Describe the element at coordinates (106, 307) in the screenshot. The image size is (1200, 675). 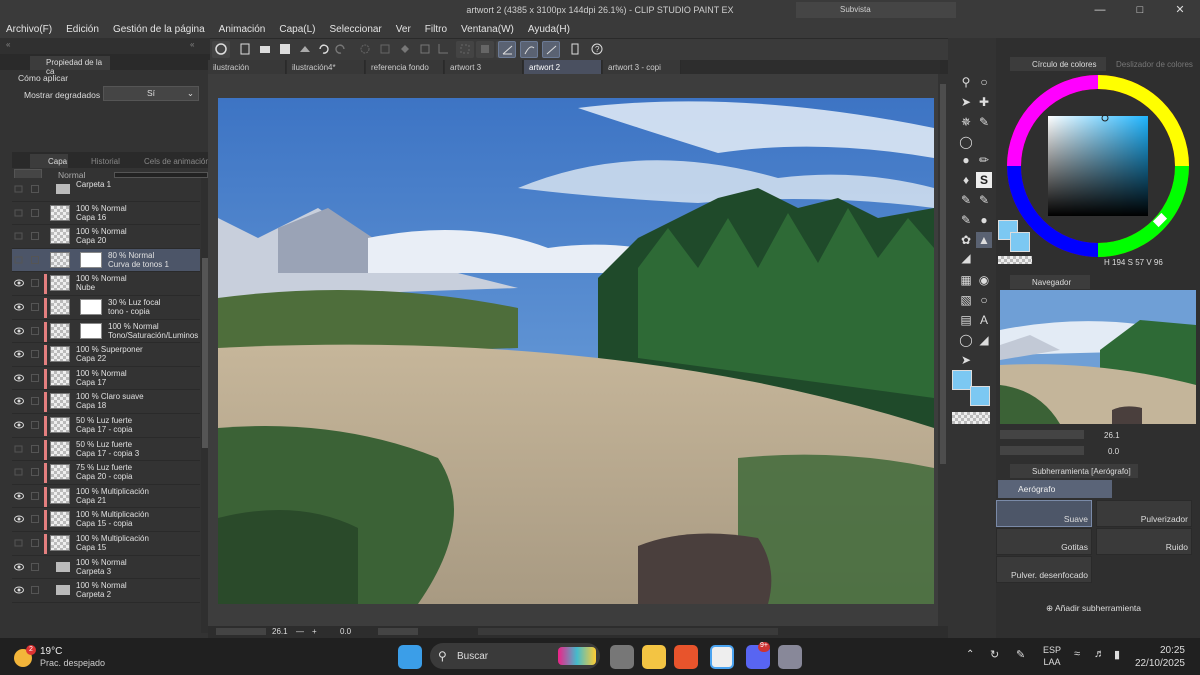
I see `layer-row: 30 % Luz focal tono - copia` at that location.